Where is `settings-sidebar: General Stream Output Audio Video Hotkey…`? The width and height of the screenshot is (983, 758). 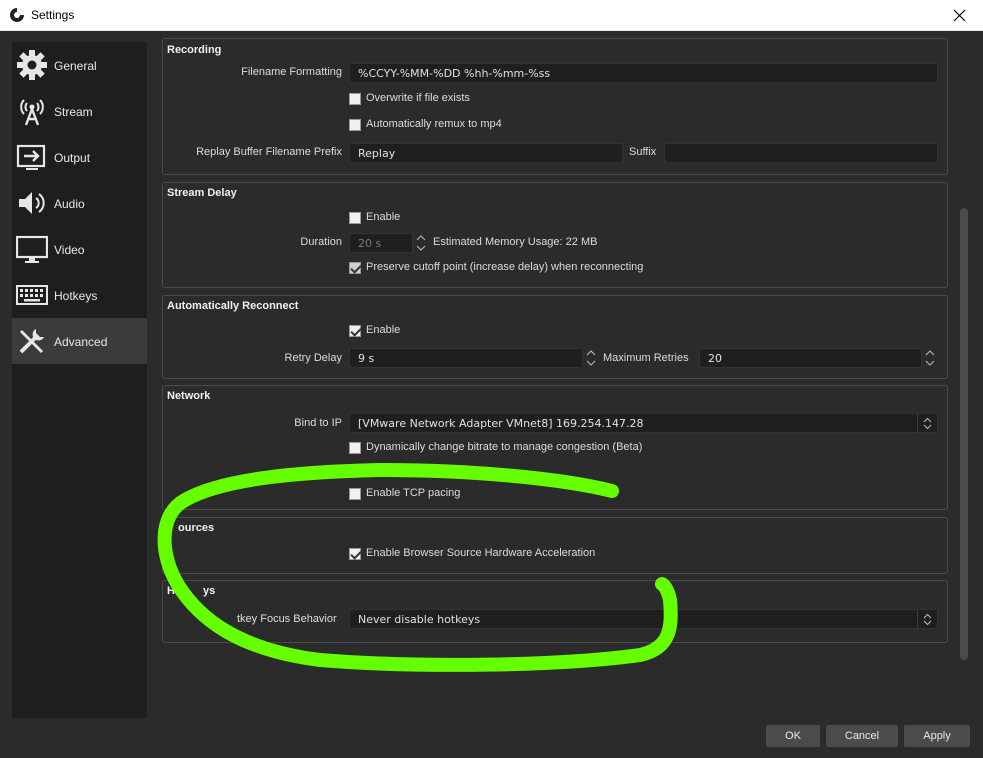 settings-sidebar: General Stream Output Audio Video Hotkey… is located at coordinates (79, 380).